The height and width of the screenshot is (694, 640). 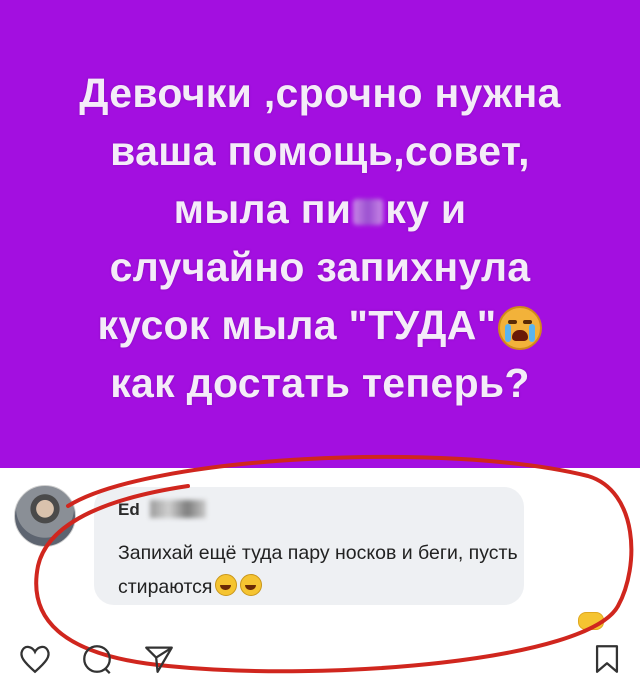 I want to click on post-line-4: случайно запихнула, so click(x=320, y=267).